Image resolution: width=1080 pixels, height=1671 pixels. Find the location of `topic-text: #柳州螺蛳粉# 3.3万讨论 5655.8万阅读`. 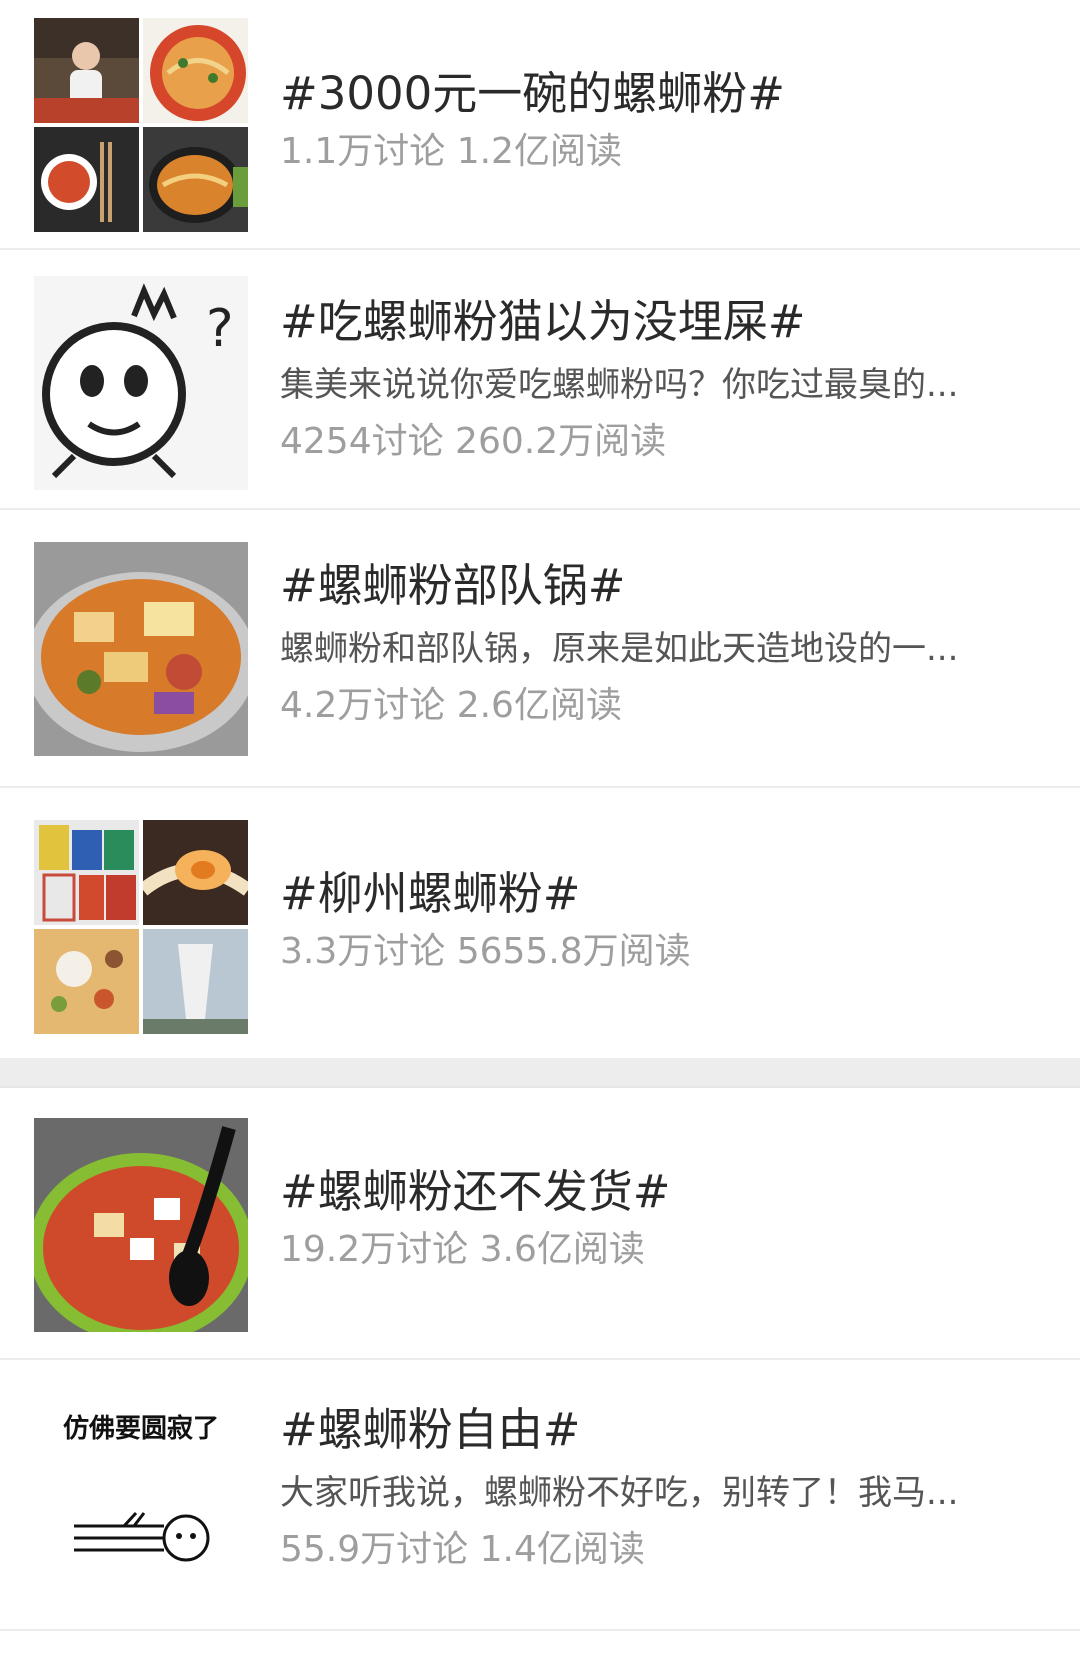

topic-text: #柳州螺蛳粉# 3.3万讨论 5655.8万阅读 is located at coordinates (660, 920).